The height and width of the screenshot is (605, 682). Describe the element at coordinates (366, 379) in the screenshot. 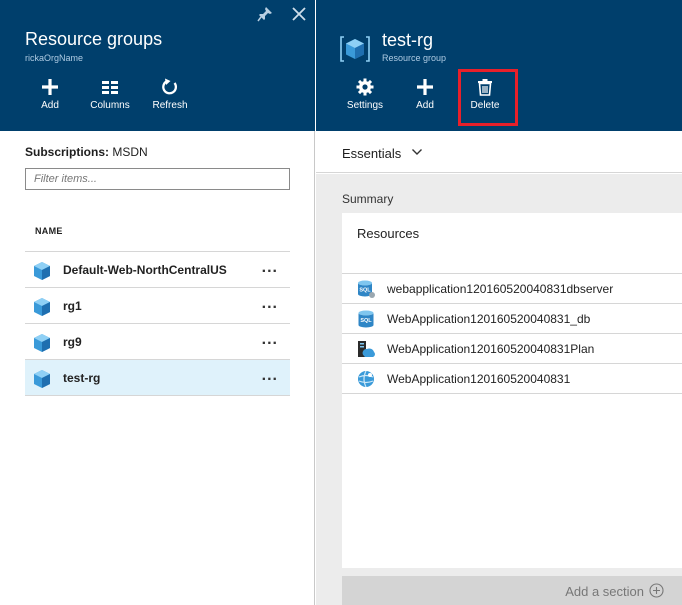

I see `web-app-icon` at that location.